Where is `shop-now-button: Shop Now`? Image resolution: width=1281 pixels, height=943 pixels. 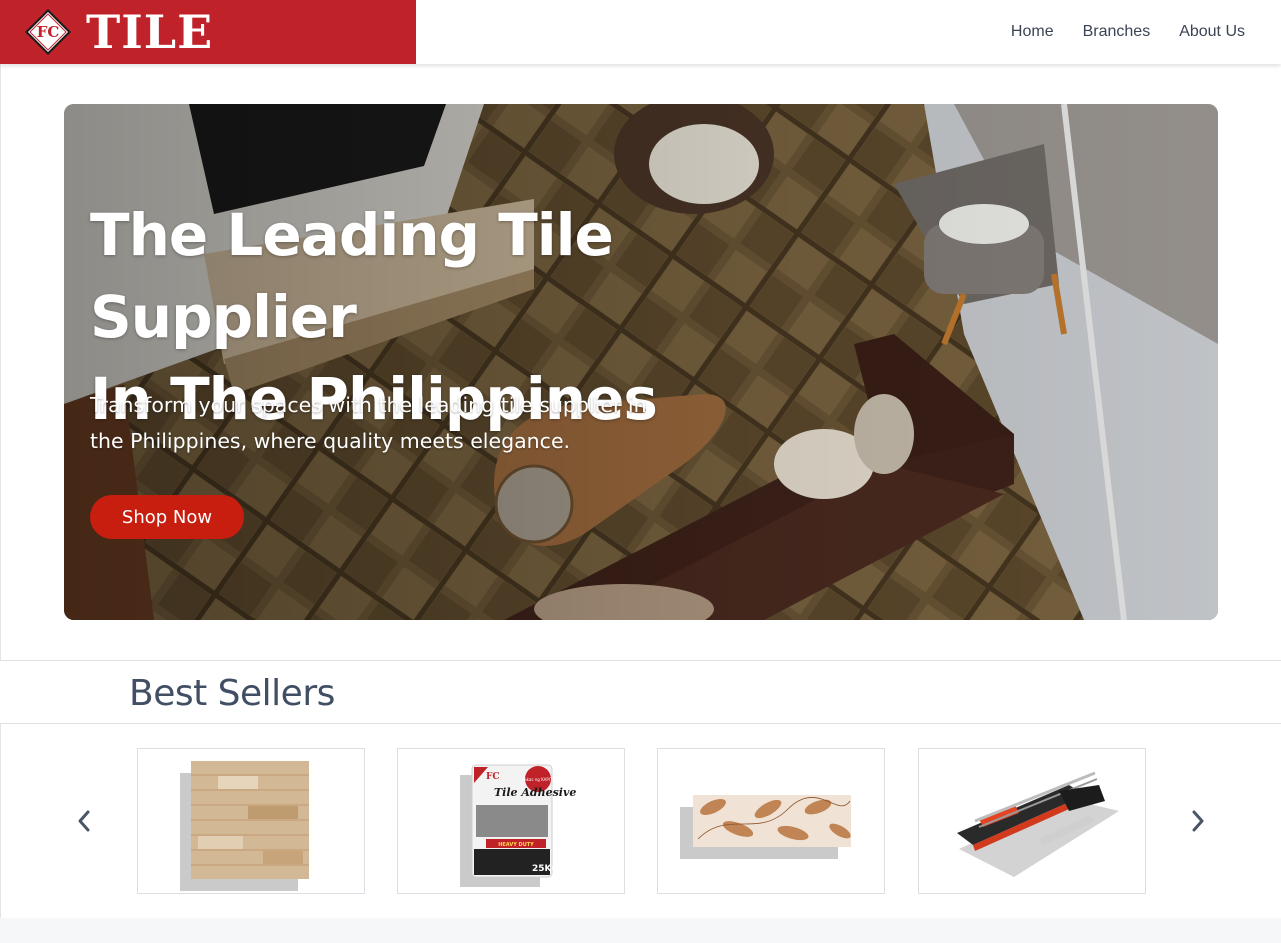 shop-now-button: Shop Now is located at coordinates (167, 517).